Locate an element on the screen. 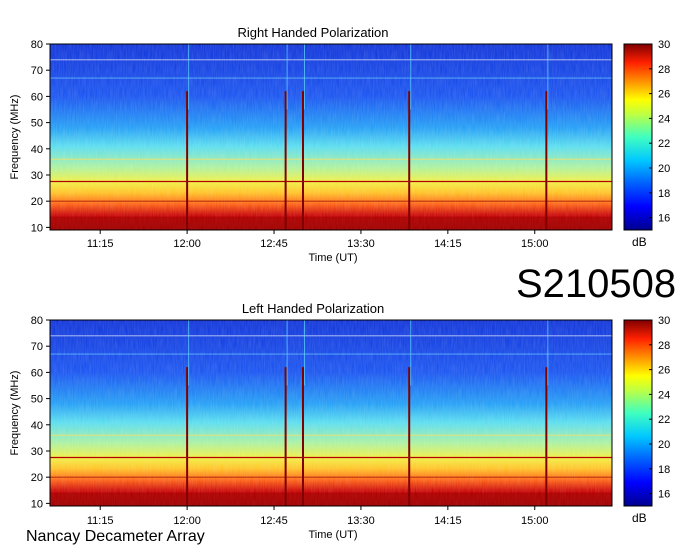 The width and height of the screenshot is (680, 557). observation-id: S210508 is located at coordinates (596, 284).